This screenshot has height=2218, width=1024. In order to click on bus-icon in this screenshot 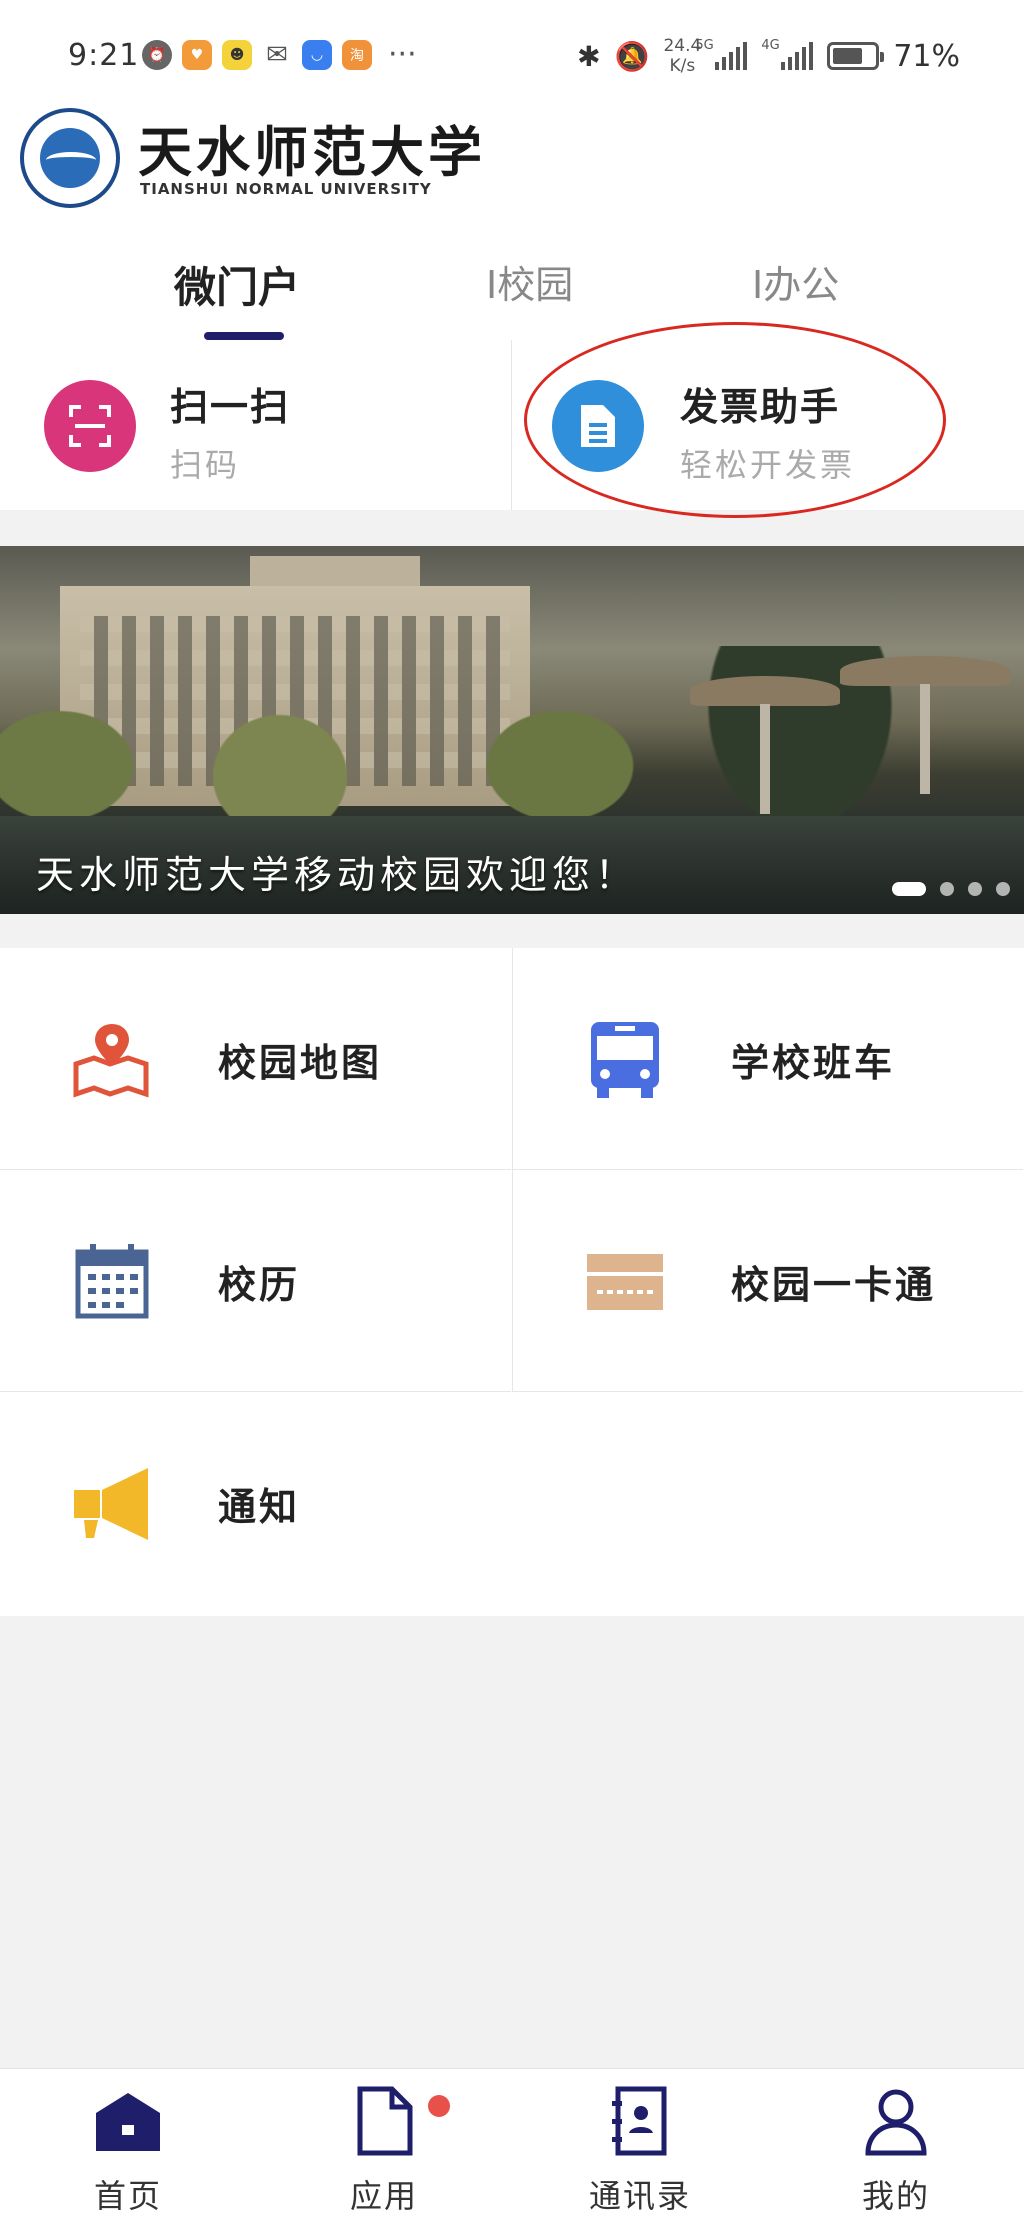, I will do `click(625, 1060)`.